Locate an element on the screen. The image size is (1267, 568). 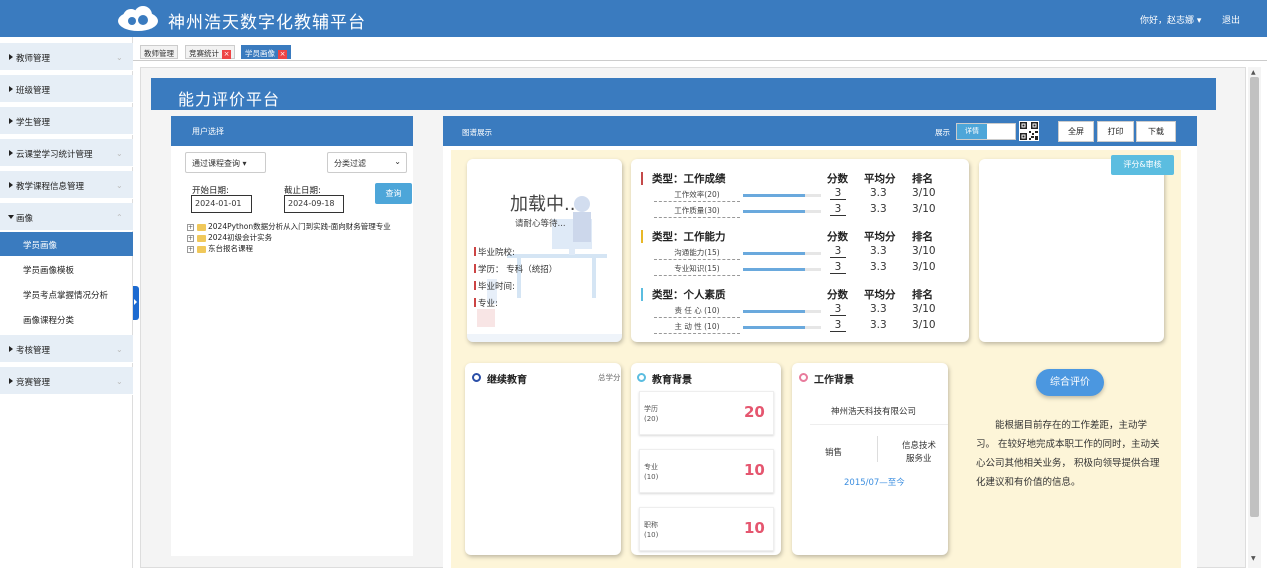
category-filter-select: 分类过滤 ⌄ is located at coordinates (367, 162).